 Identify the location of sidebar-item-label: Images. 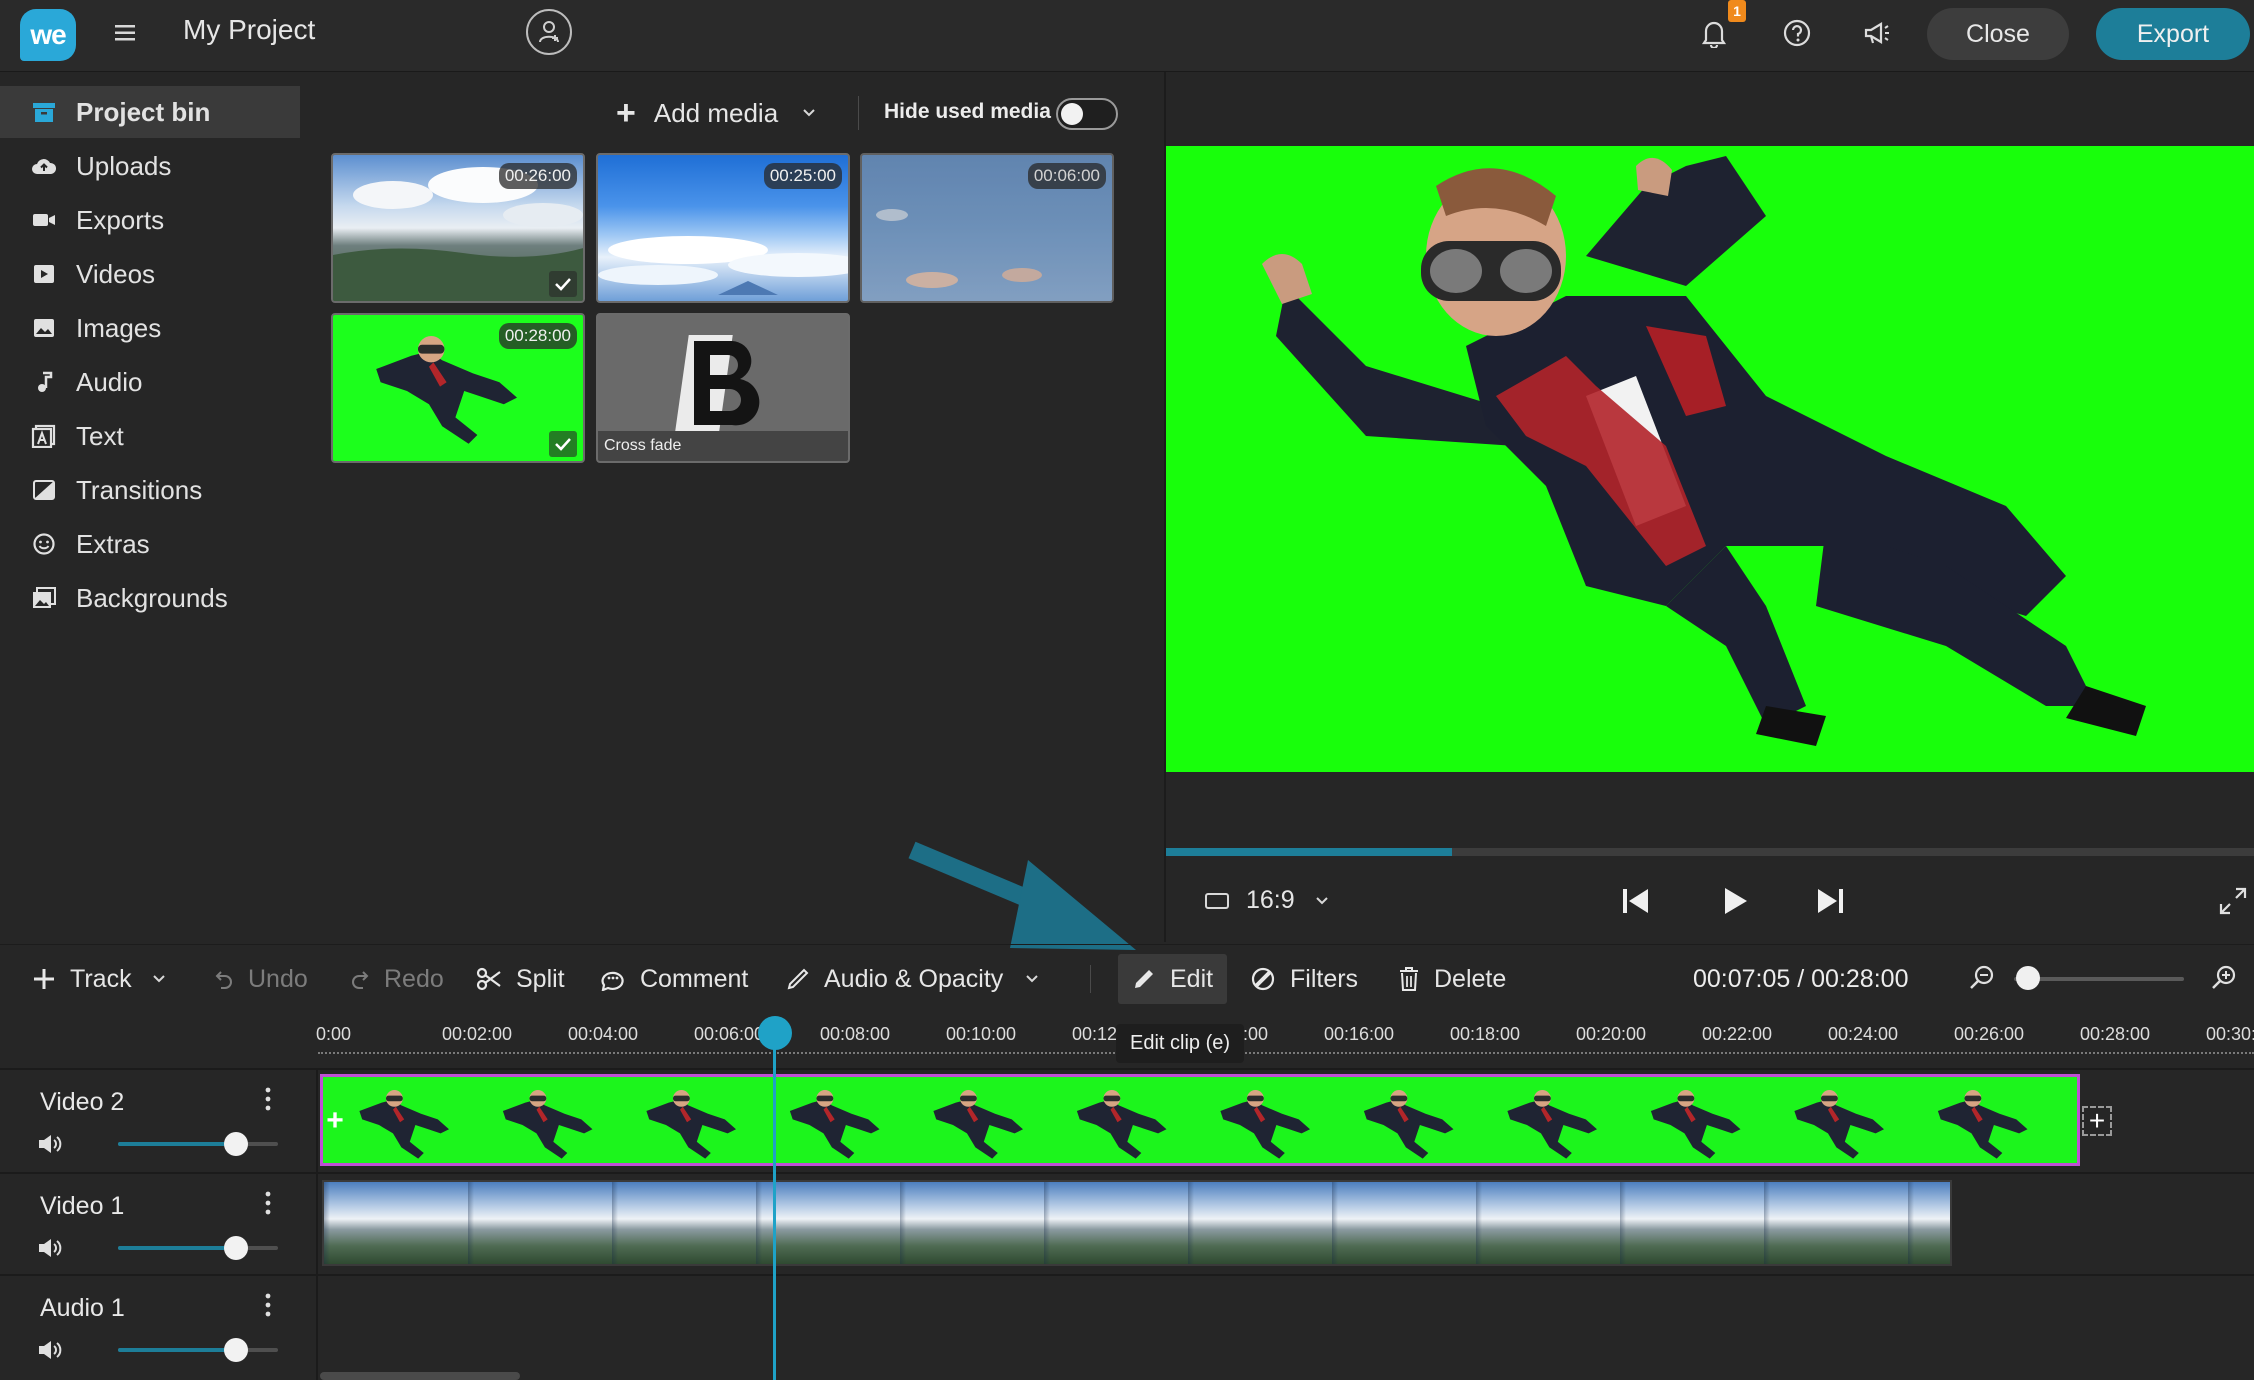
(119, 327).